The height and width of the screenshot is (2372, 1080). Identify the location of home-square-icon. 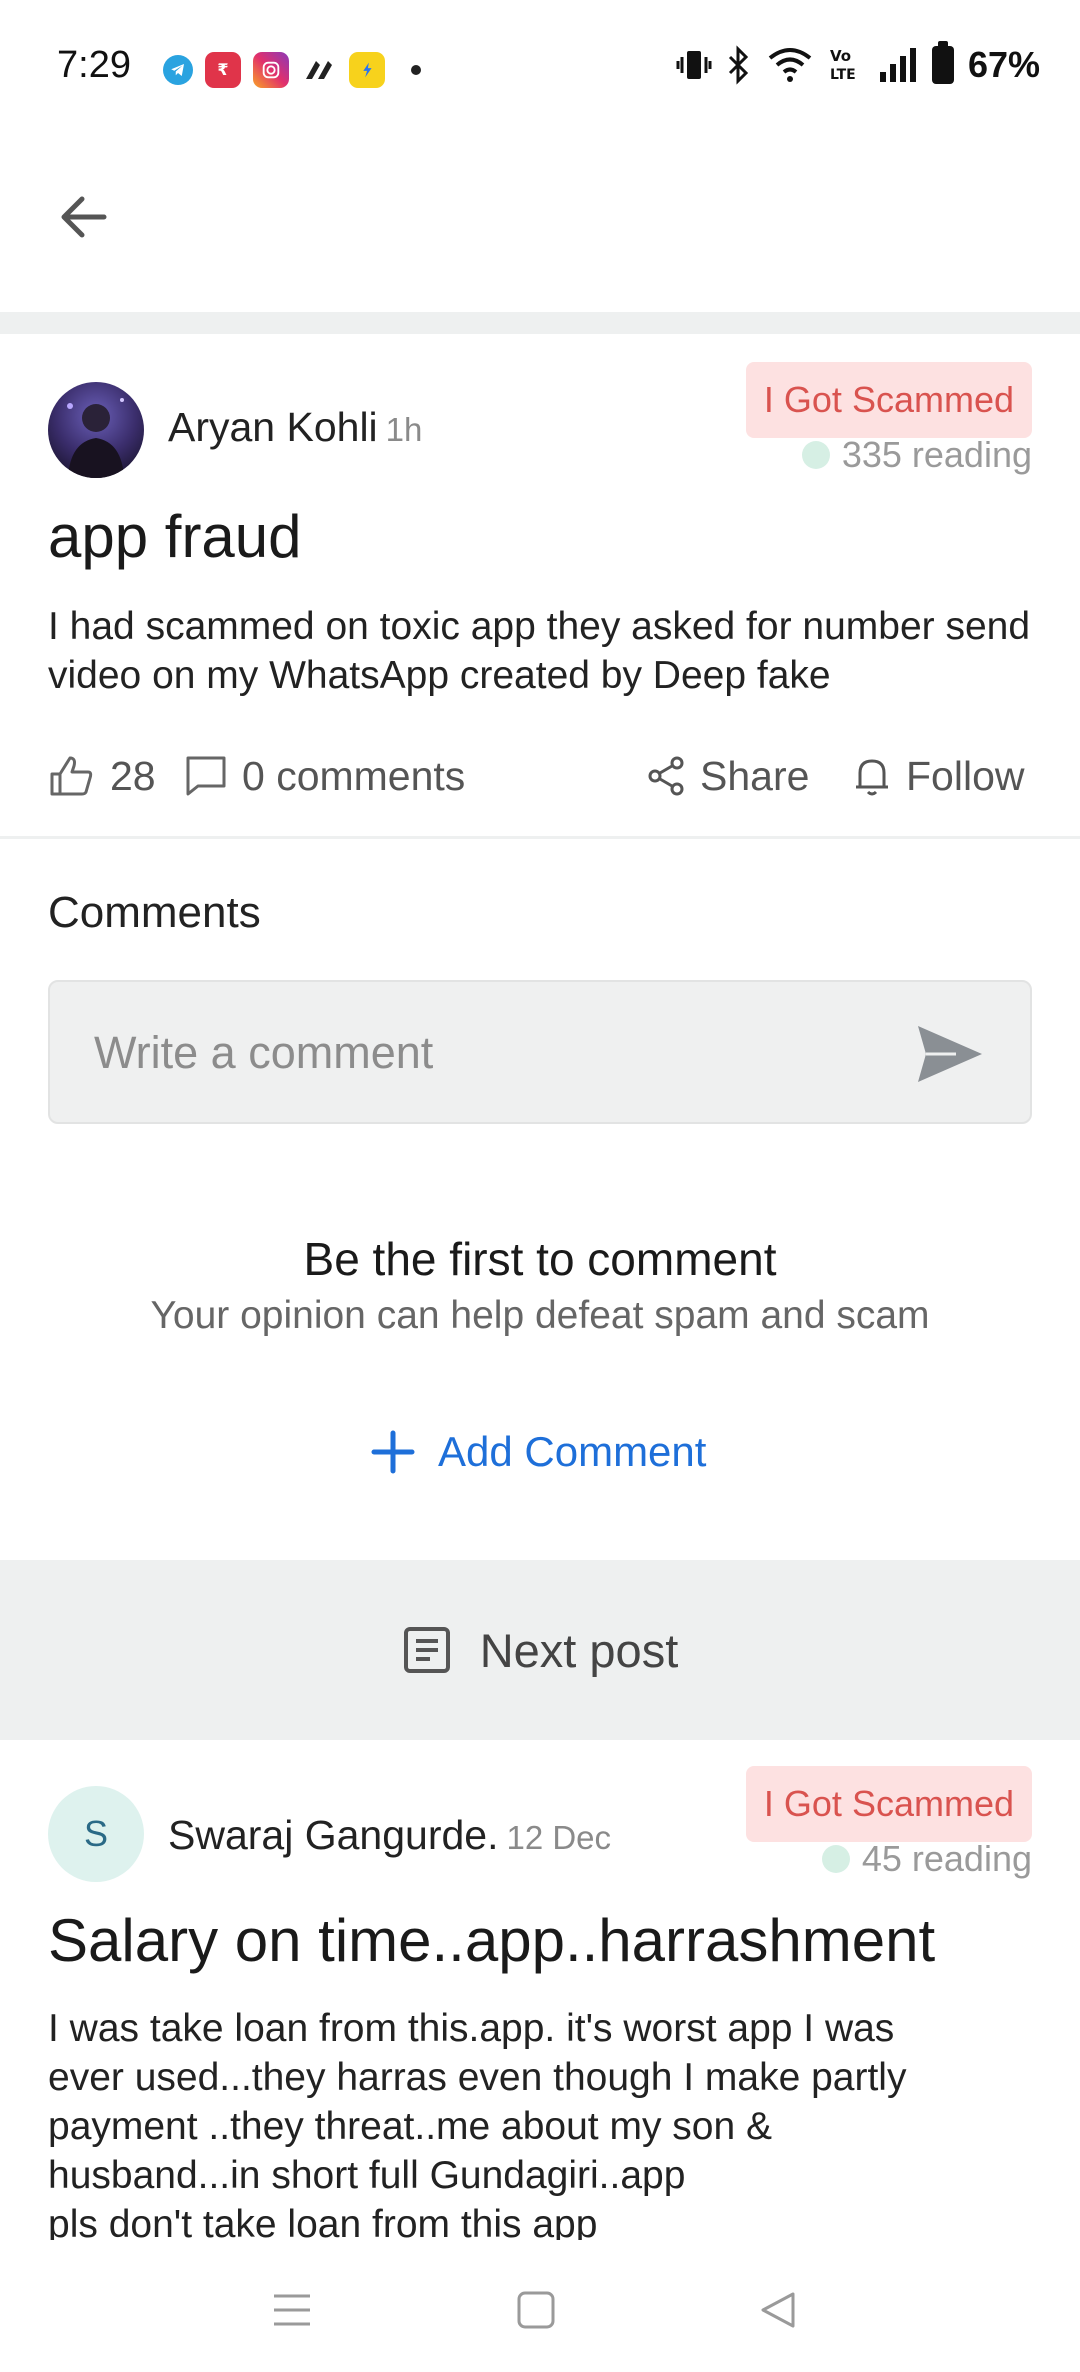
(536, 2310).